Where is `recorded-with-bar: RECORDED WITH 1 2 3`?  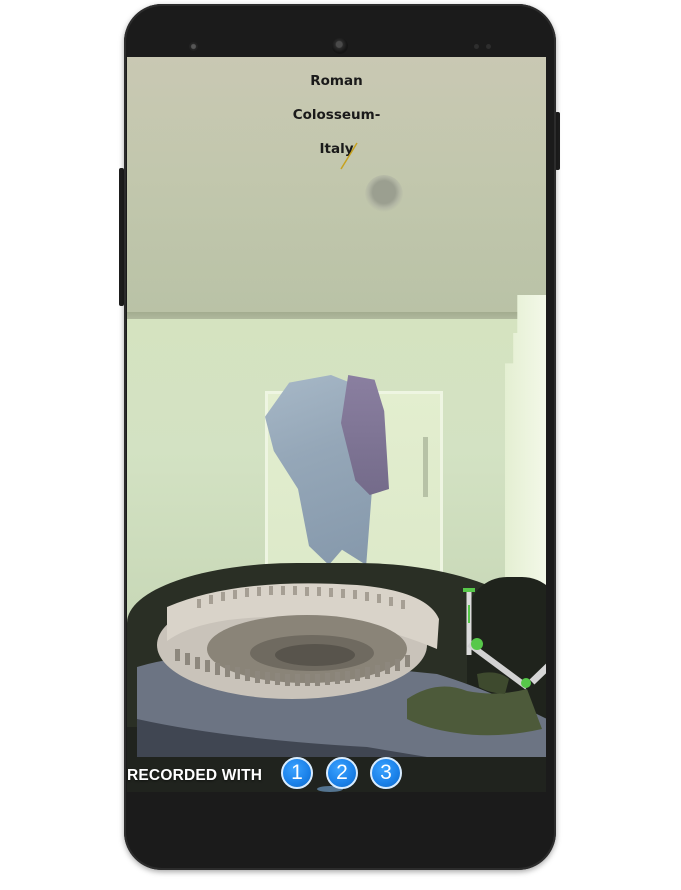 recorded-with-bar: RECORDED WITH 1 2 3 is located at coordinates (336, 772).